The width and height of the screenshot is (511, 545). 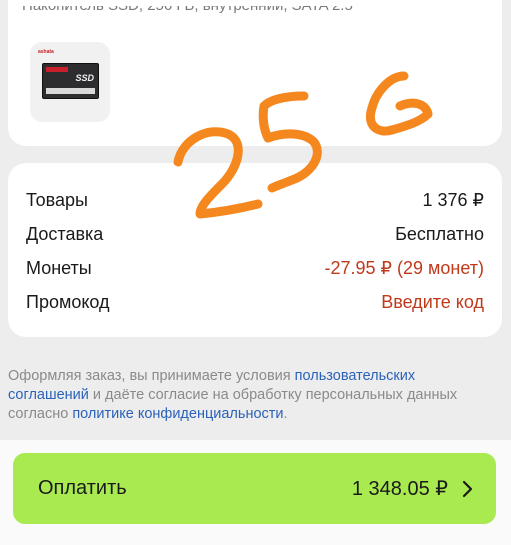 I want to click on goods-value: 1 376 ₽, so click(x=453, y=199).